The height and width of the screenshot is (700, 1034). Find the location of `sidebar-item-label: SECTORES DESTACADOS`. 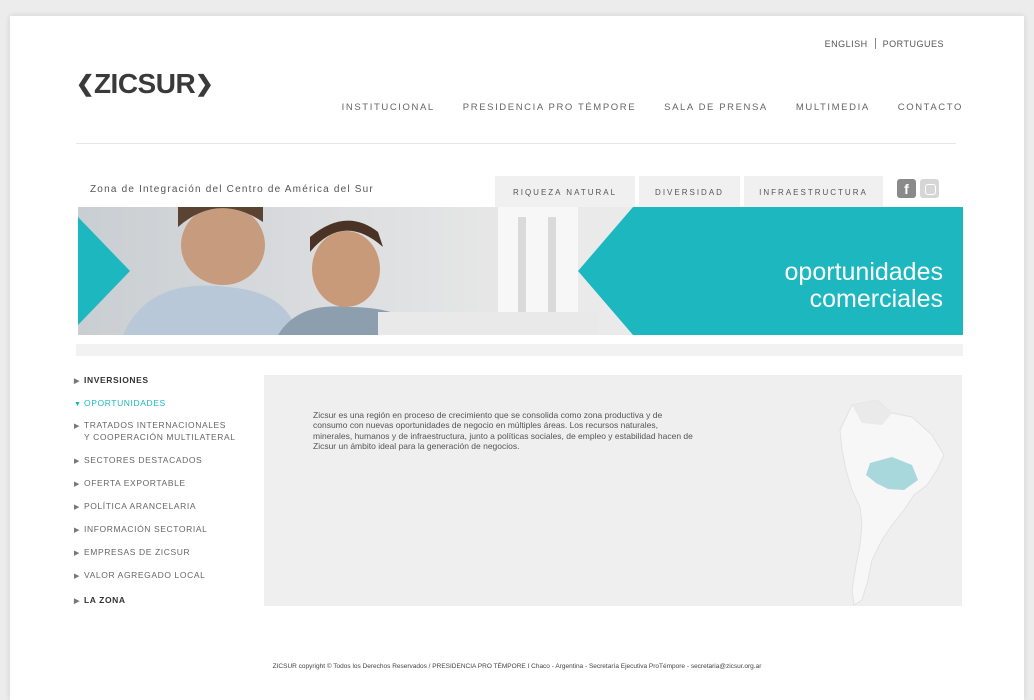

sidebar-item-label: SECTORES DESTACADOS is located at coordinates (143, 460).